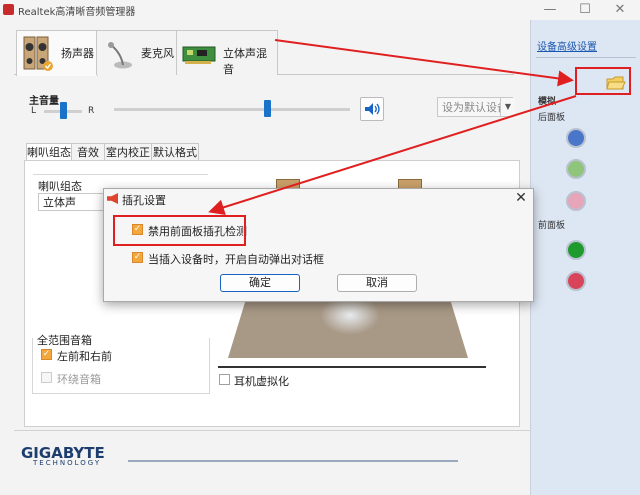  I want to click on front-speakers-checkbox: ✓, so click(46, 354).